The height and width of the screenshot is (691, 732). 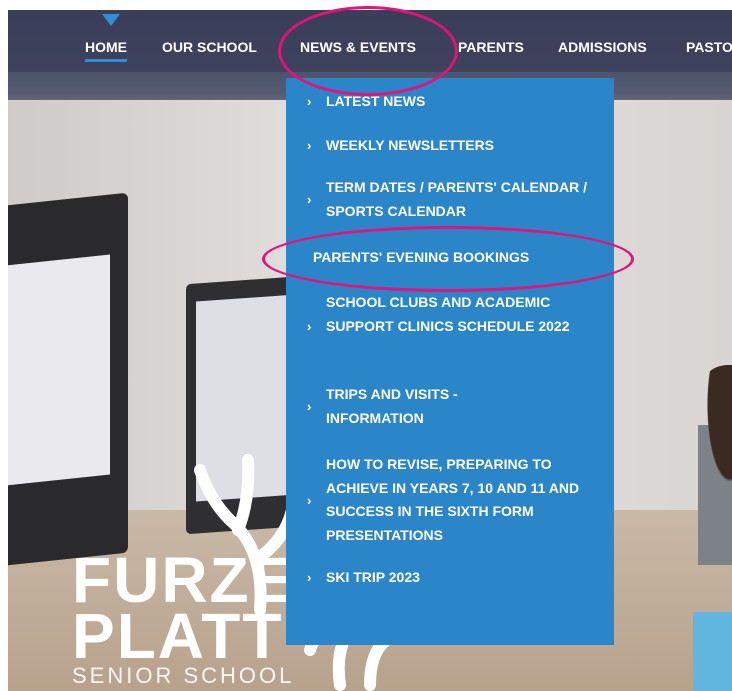 I want to click on school-logo: FURZE PLATT SENIOR SCHOOL, so click(x=183, y=618).